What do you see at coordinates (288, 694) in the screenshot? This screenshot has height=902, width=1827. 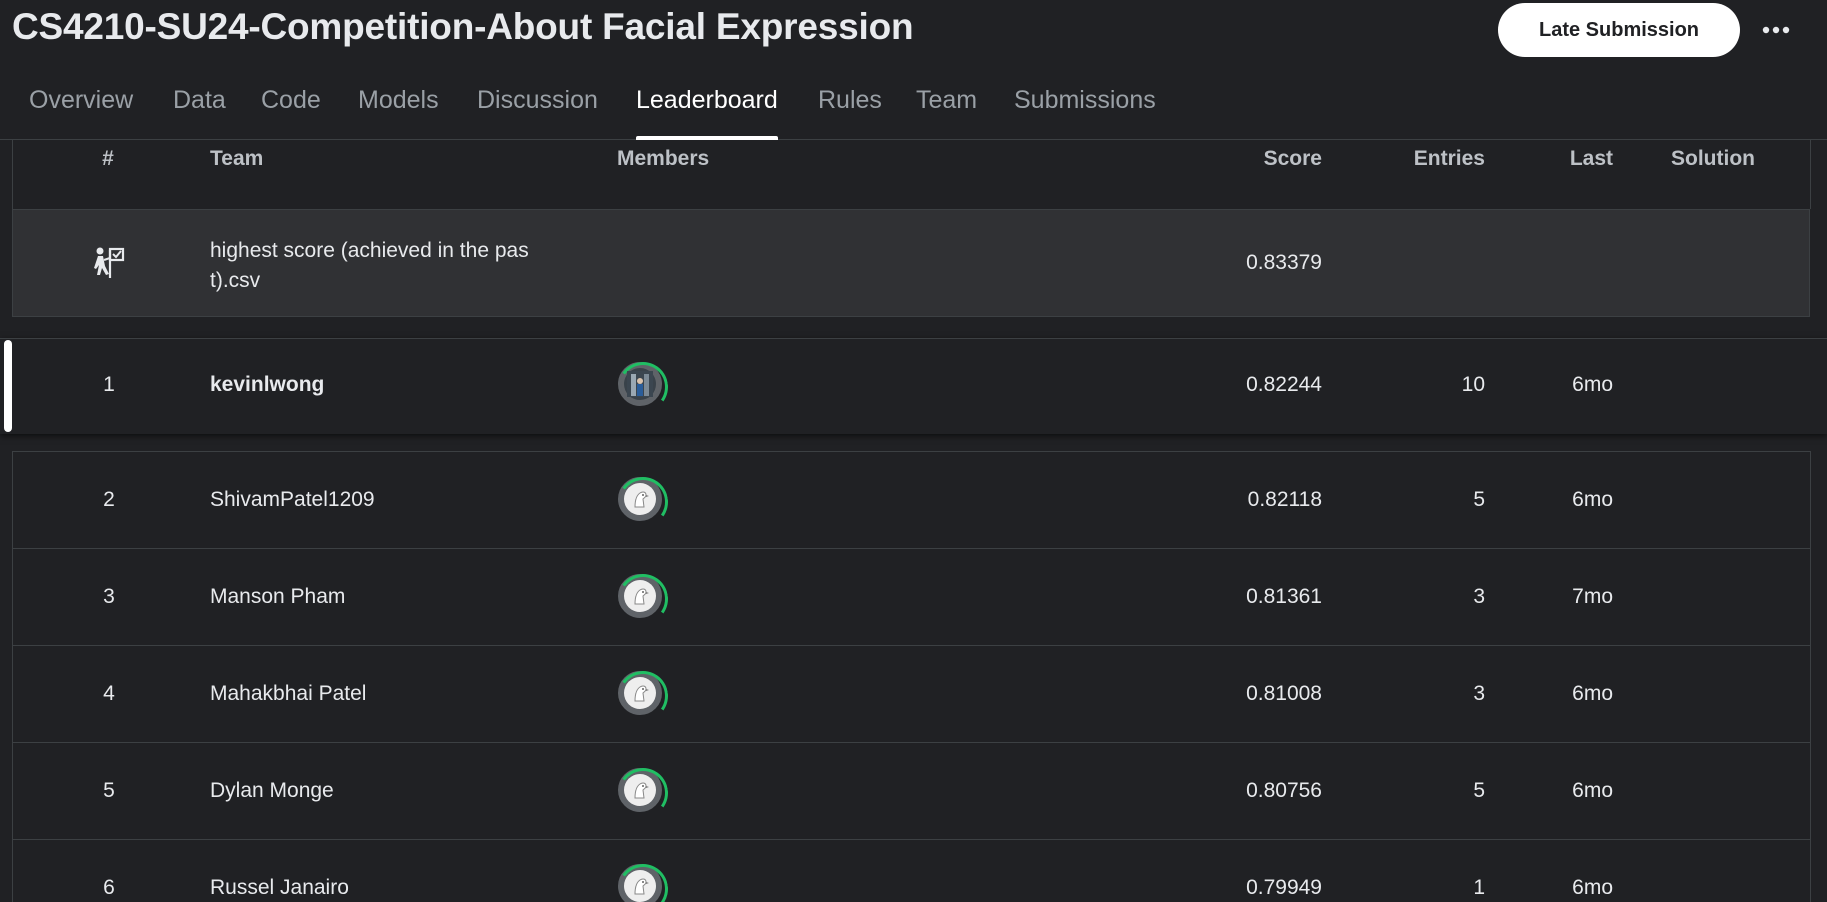 I see `row-team-name: Mahakbhai Patel` at bounding box center [288, 694].